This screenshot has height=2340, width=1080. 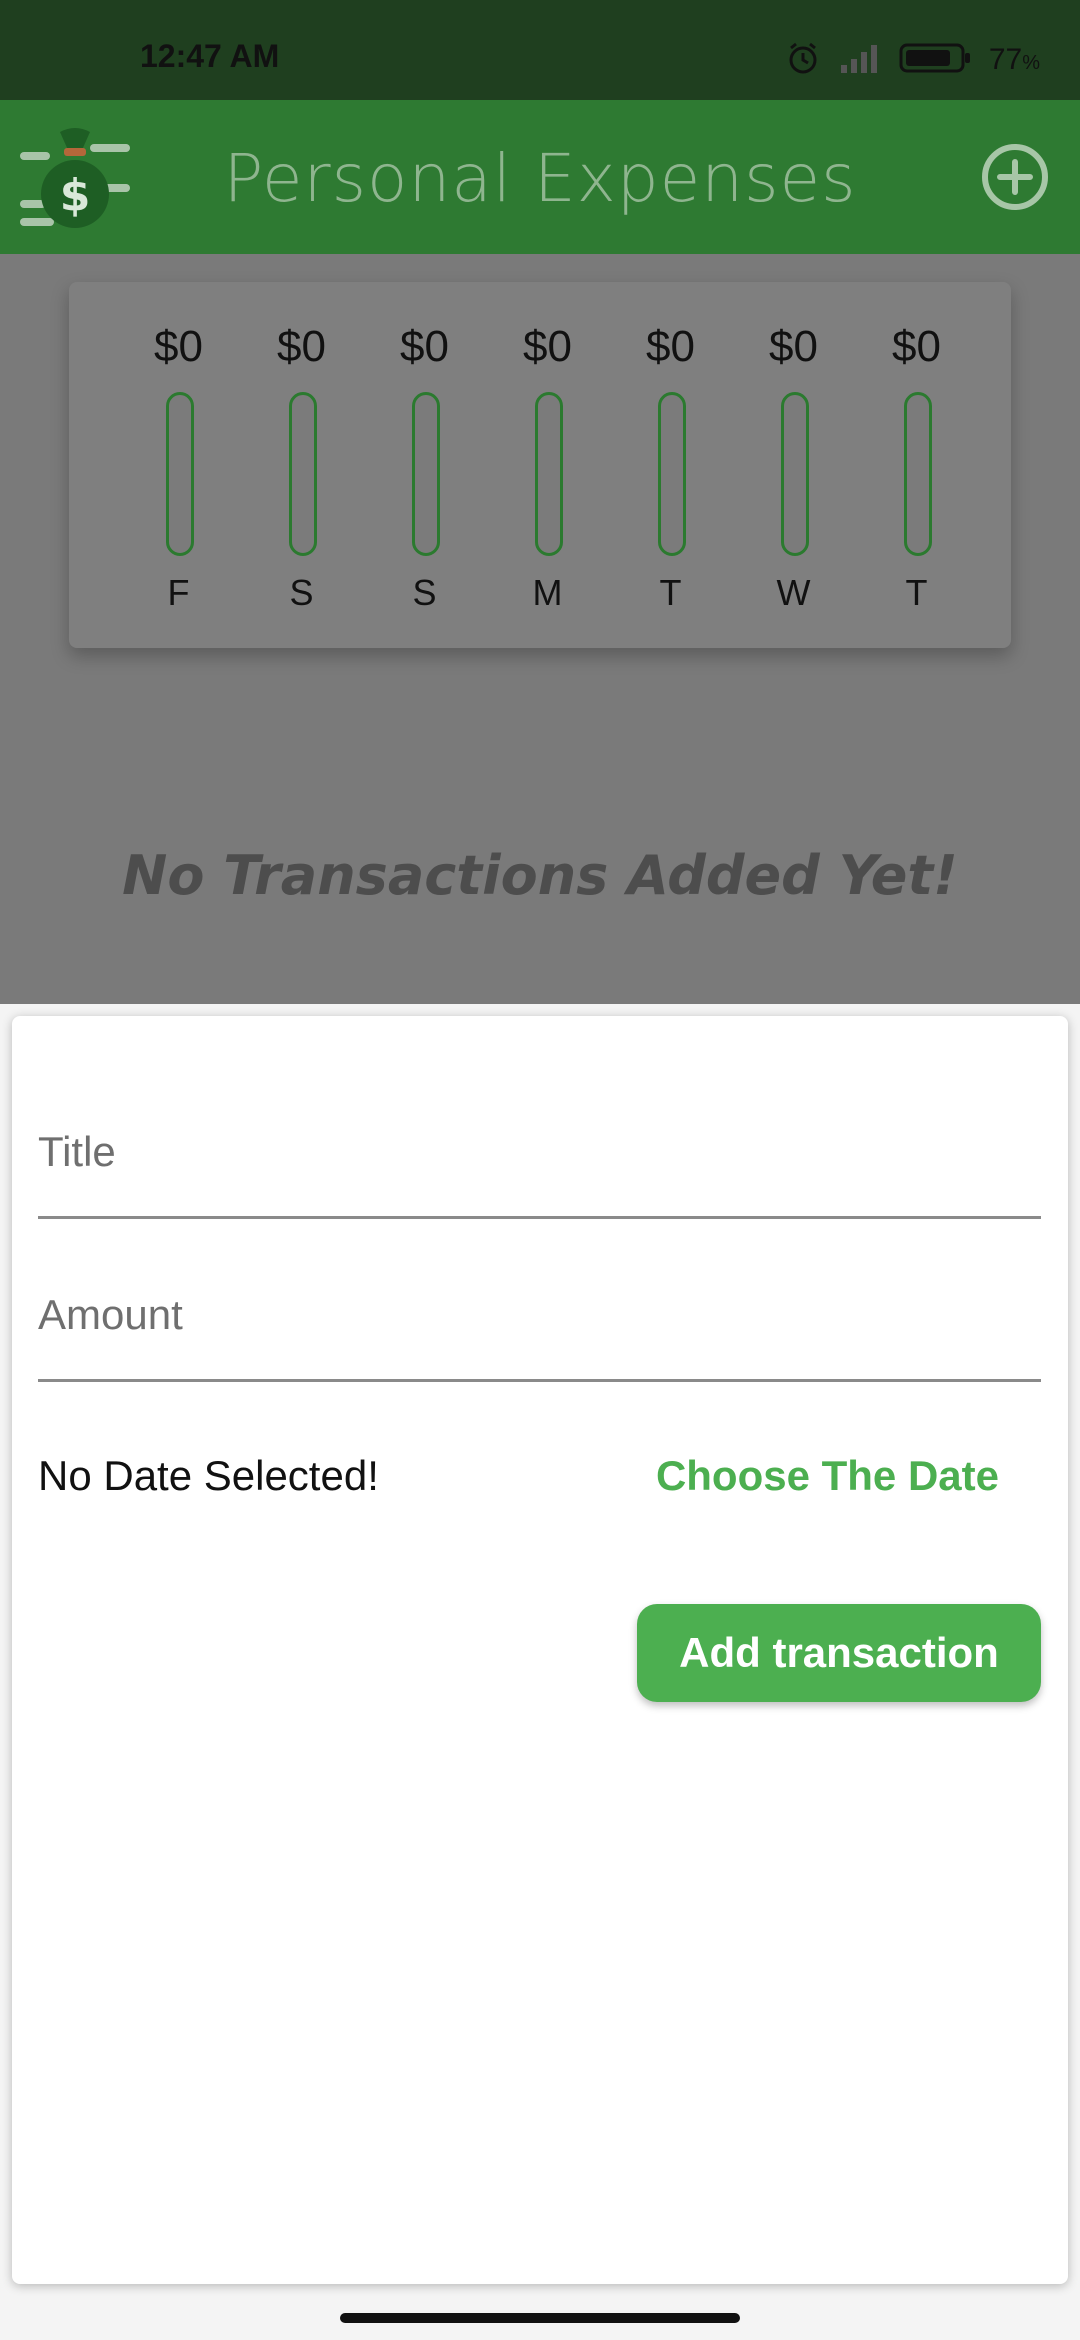 I want to click on home-indicator, so click(x=540, y=2318).